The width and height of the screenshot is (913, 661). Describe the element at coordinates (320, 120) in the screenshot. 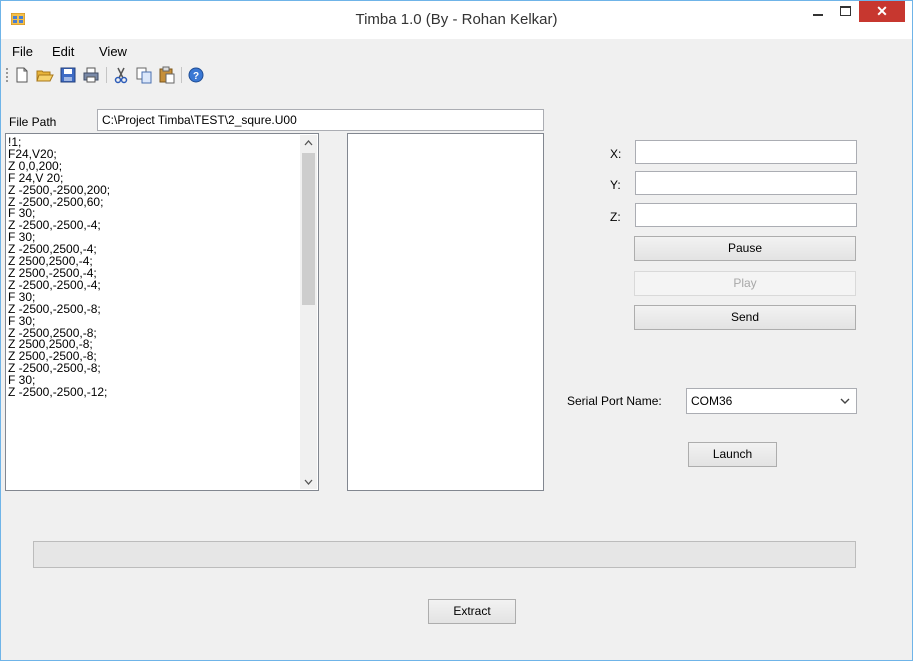

I see `file-path-input` at that location.